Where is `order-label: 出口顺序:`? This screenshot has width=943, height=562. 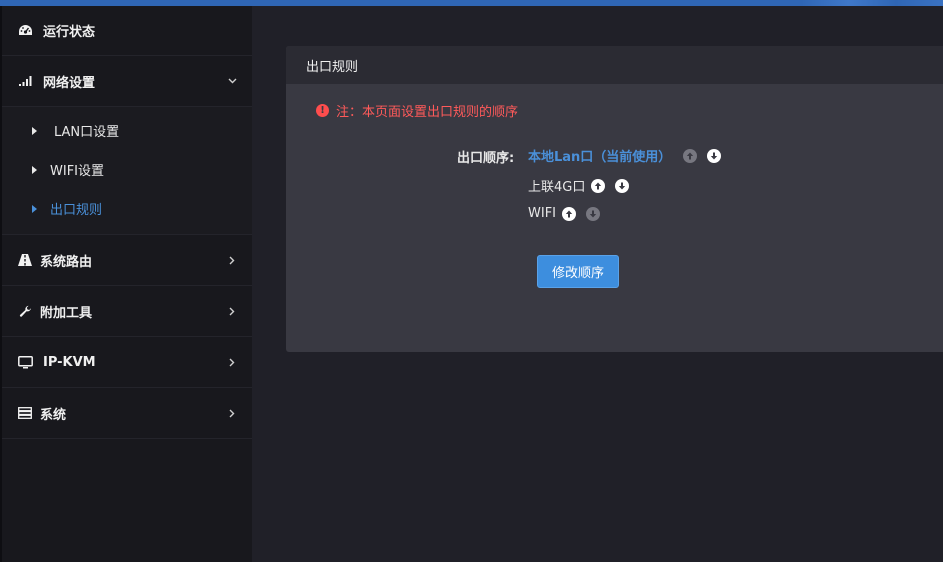 order-label: 出口顺序: is located at coordinates (486, 158).